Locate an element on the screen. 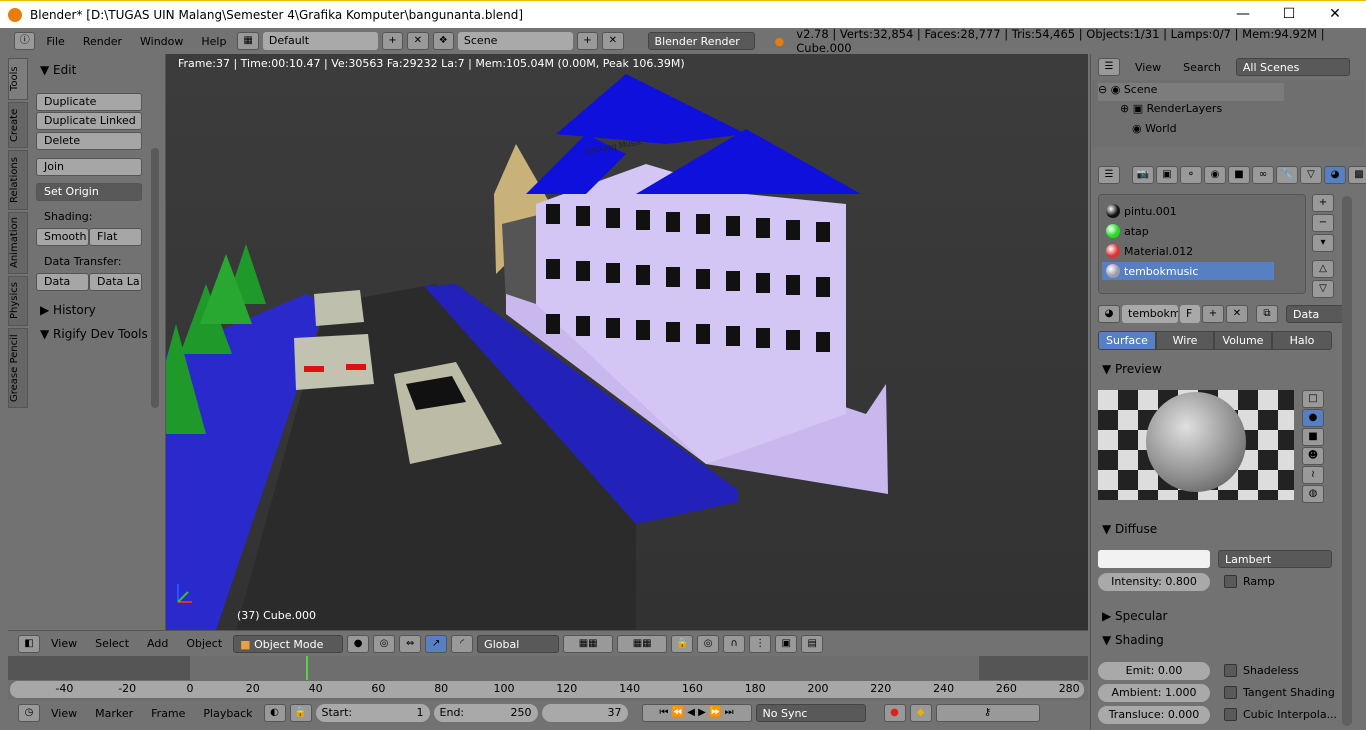  preview-plane-icon: □ is located at coordinates (1313, 399).